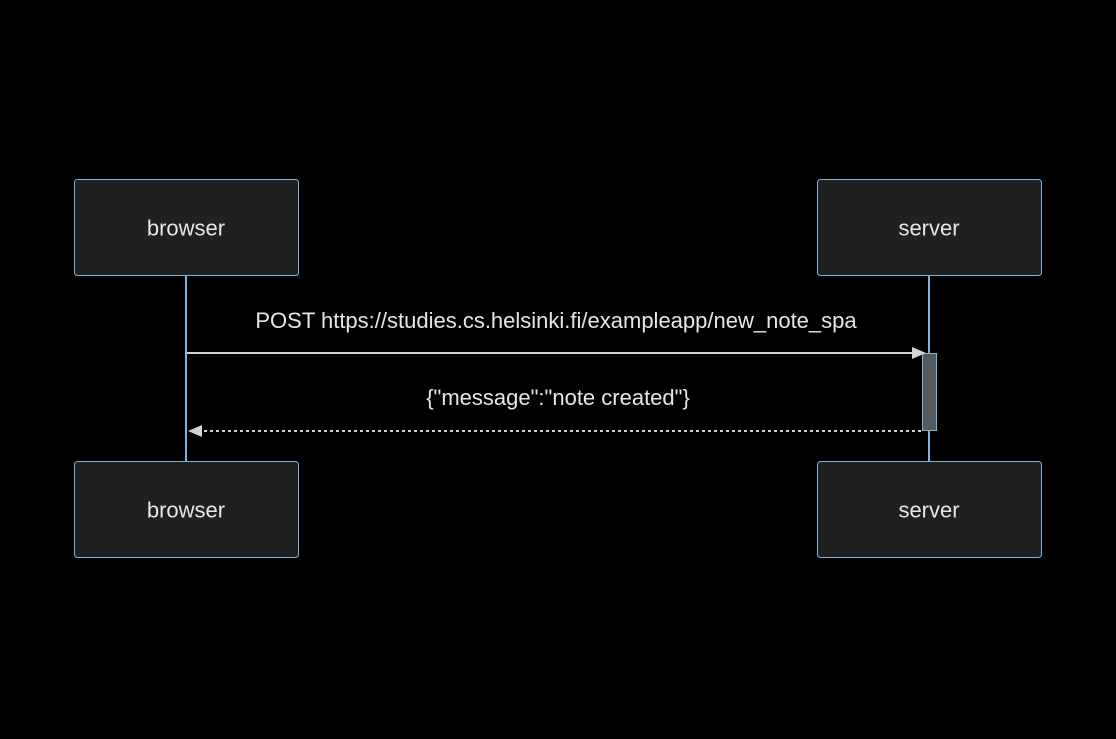 The height and width of the screenshot is (739, 1116). Describe the element at coordinates (554, 411) in the screenshot. I see `message-2: {"message":"note created"}` at that location.